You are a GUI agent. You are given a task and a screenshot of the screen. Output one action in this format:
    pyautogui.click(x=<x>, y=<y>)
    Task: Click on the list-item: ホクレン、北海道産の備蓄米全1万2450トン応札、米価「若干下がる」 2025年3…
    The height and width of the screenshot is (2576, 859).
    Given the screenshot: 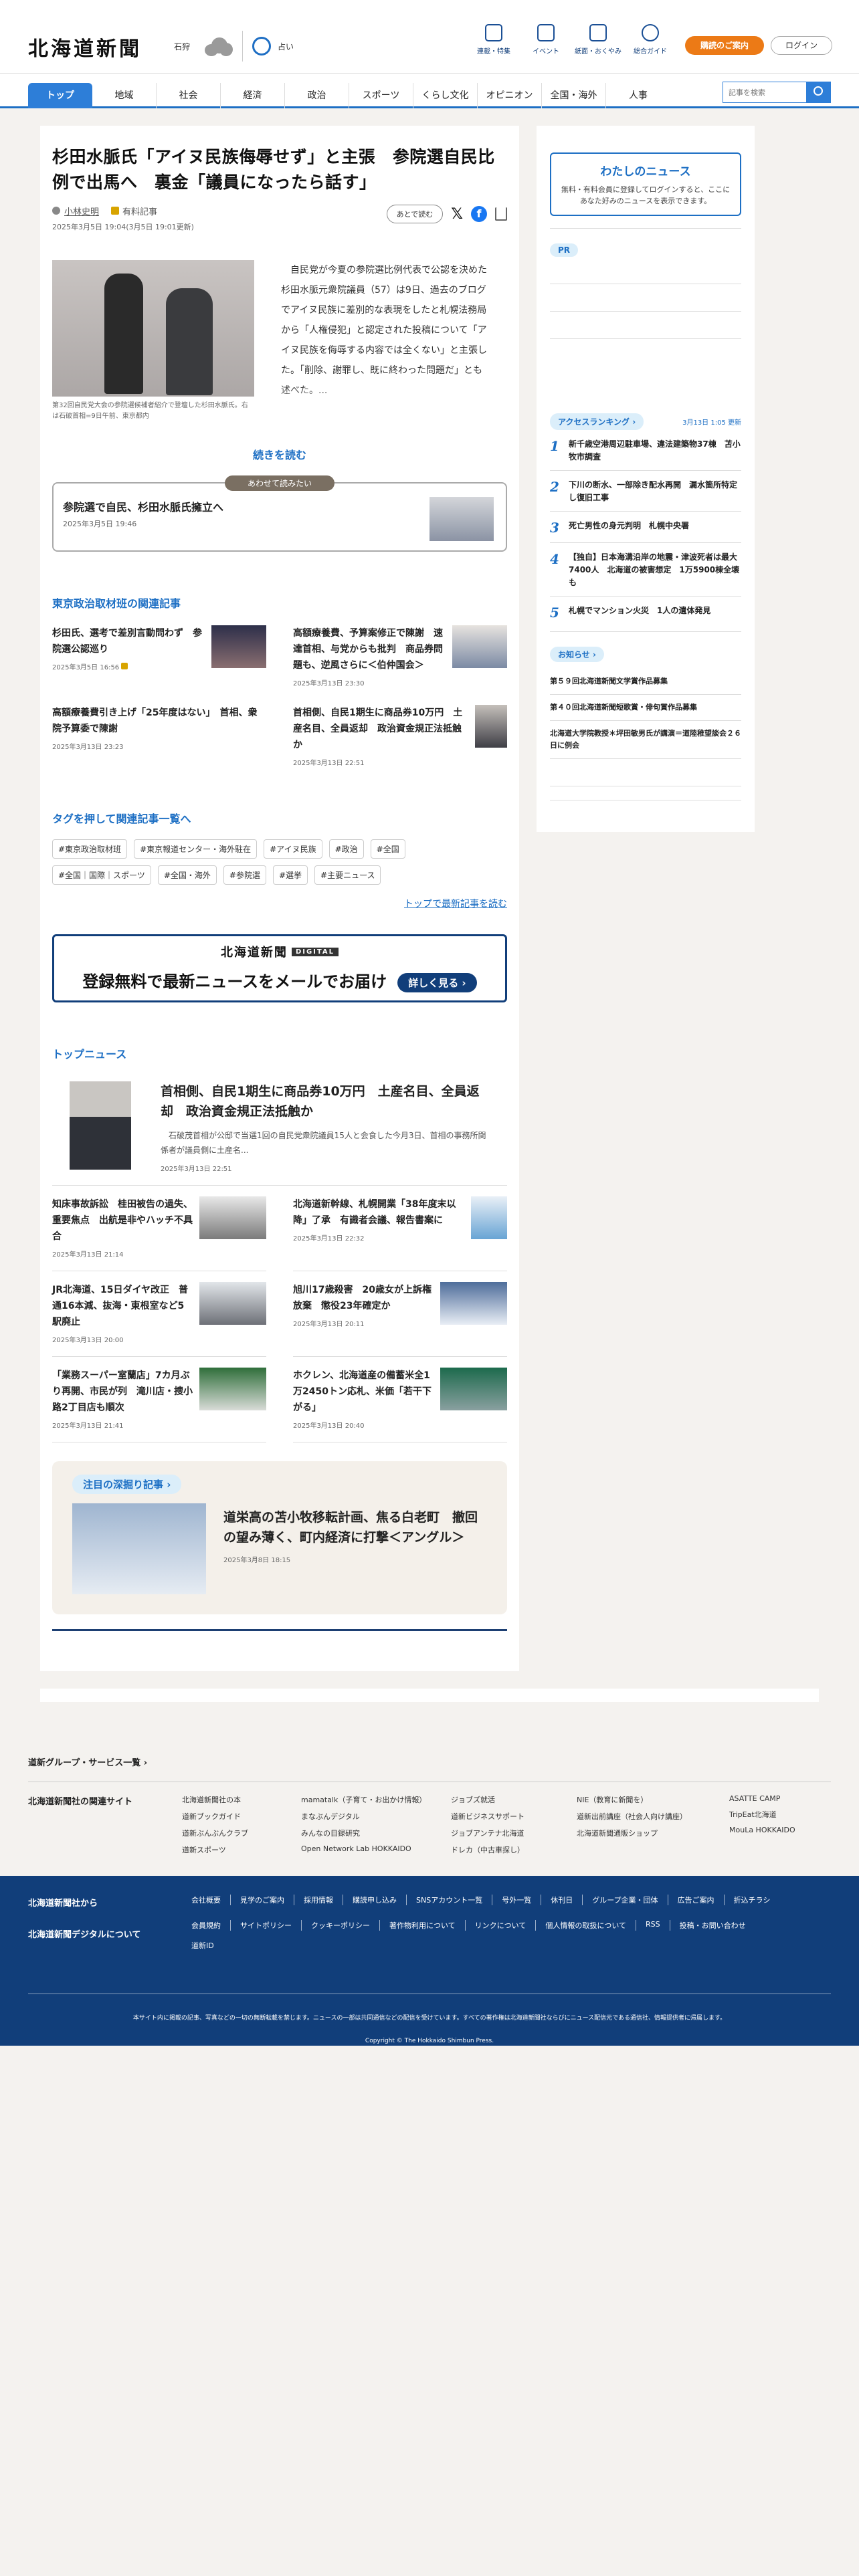 What is the action you would take?
    pyautogui.click(x=400, y=1399)
    